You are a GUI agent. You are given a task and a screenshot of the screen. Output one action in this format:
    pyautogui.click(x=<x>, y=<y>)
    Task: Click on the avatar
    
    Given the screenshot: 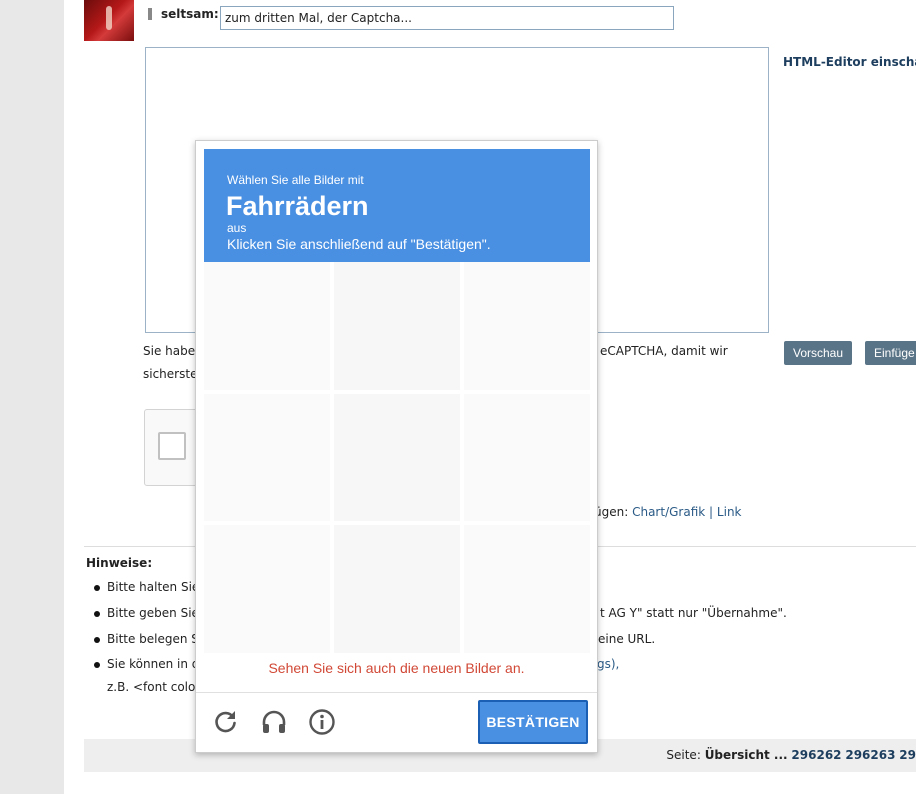 What is the action you would take?
    pyautogui.click(x=109, y=20)
    